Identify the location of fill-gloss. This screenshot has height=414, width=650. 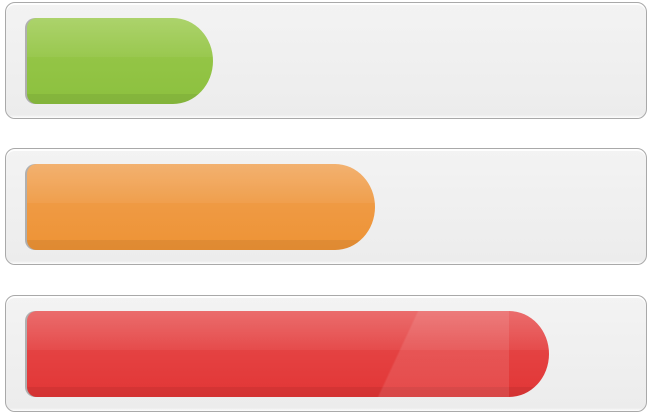
(419, 354).